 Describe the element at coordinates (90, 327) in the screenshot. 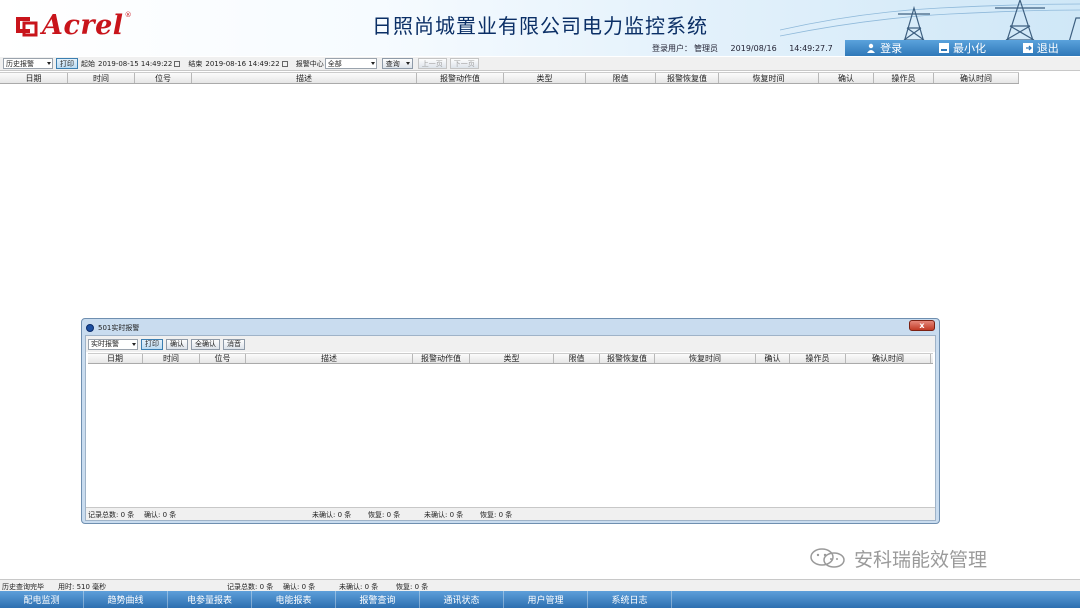

I see `app-icon` at that location.